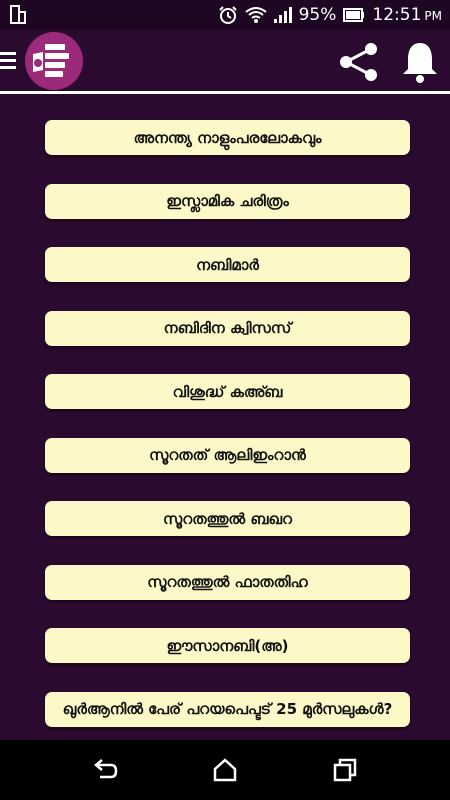 The image size is (450, 800). What do you see at coordinates (317, 15) in the screenshot?
I see `battery-percent: 95%` at bounding box center [317, 15].